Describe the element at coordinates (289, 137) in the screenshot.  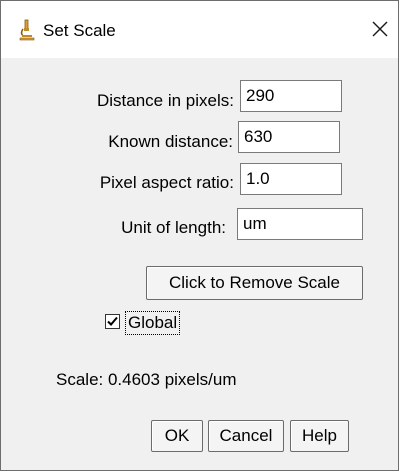
I see `known-distance-input` at that location.